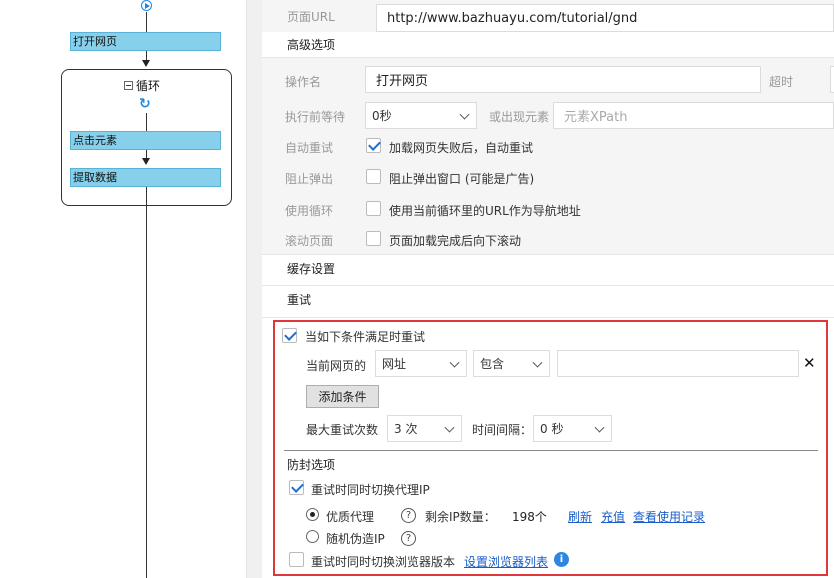 This screenshot has height=578, width=834. Describe the element at coordinates (342, 430) in the screenshot. I see `max-retries-label: 最大重试次数` at that location.